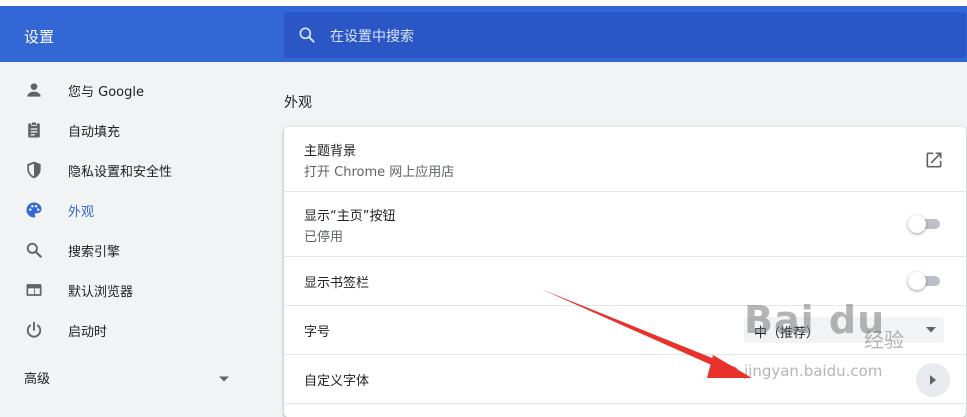 Image resolution: width=967 pixels, height=417 pixels. I want to click on row-sublabel: 打开 Chrome 网上应用店, so click(379, 172).